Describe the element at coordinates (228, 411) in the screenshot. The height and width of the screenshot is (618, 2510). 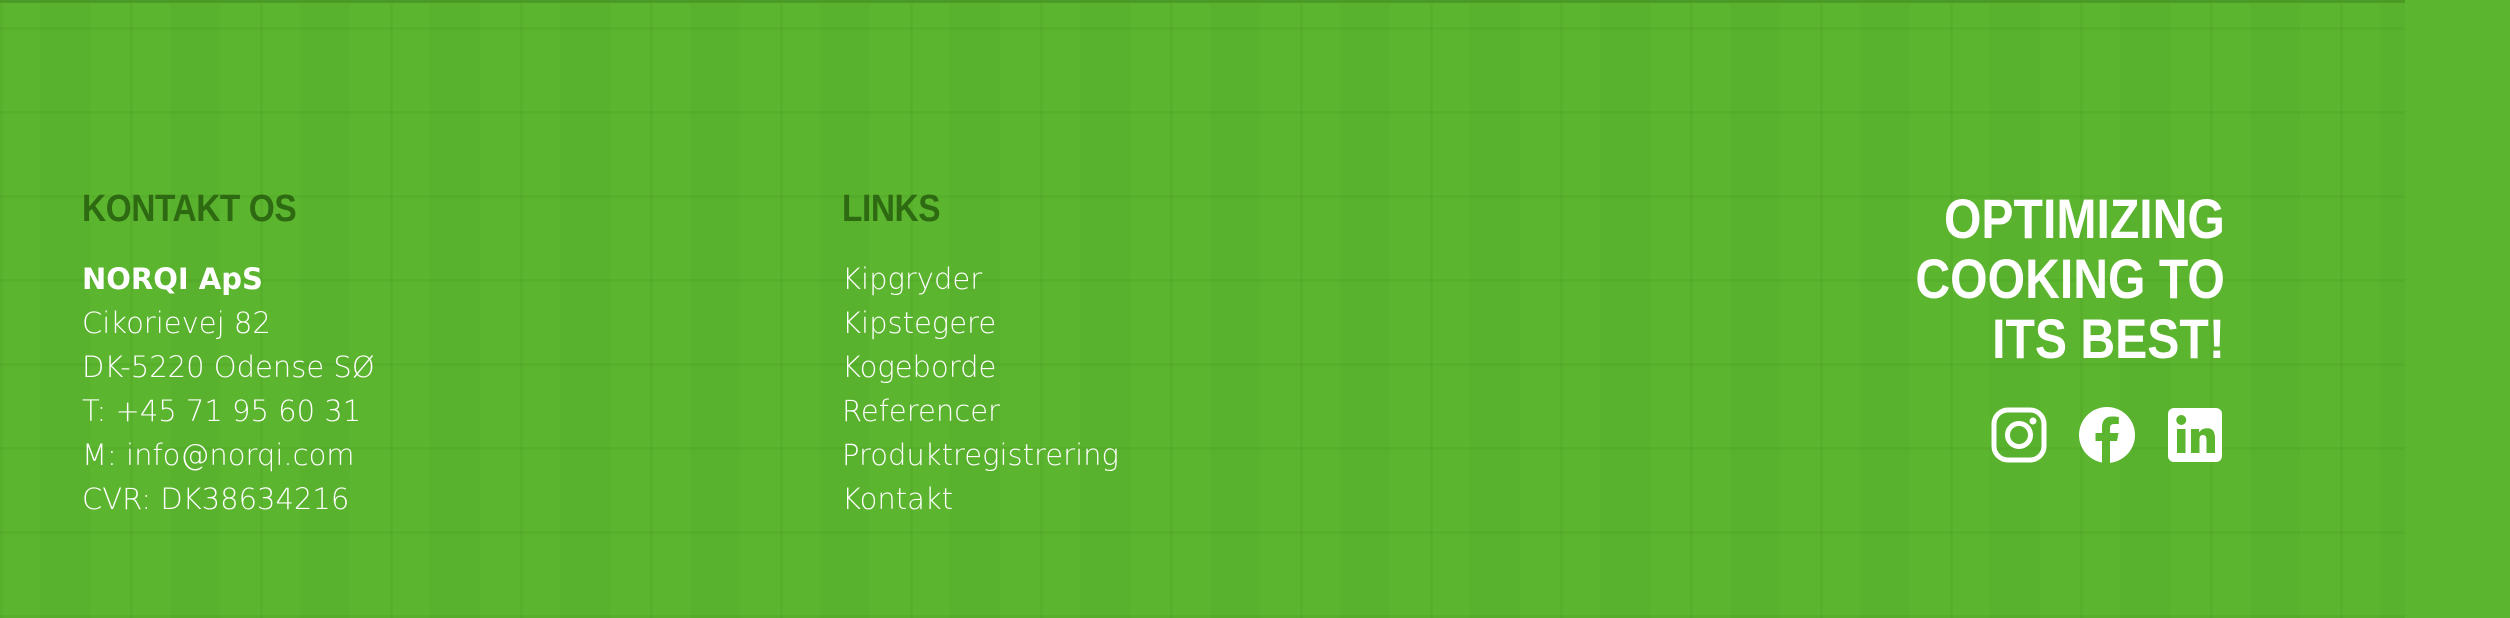
I see `phone-line: T: +45 71 95 60 31` at that location.